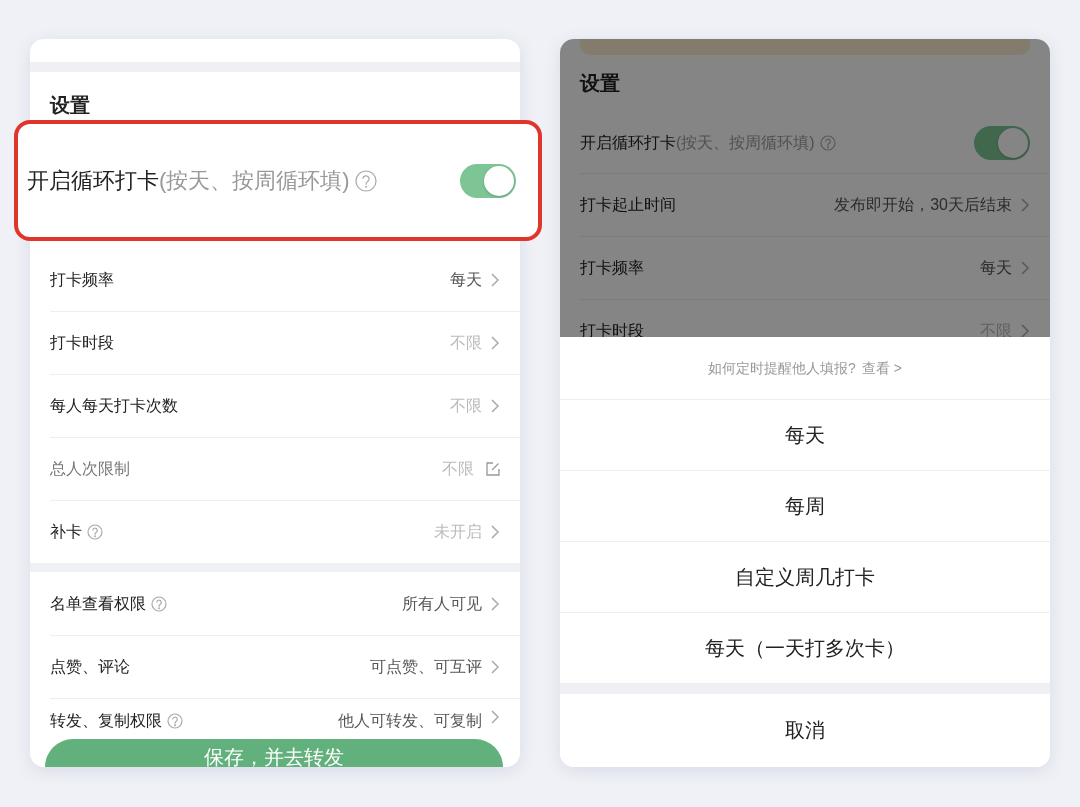  Describe the element at coordinates (98, 603) in the screenshot. I see `setting-label: 名单查看权限` at that location.